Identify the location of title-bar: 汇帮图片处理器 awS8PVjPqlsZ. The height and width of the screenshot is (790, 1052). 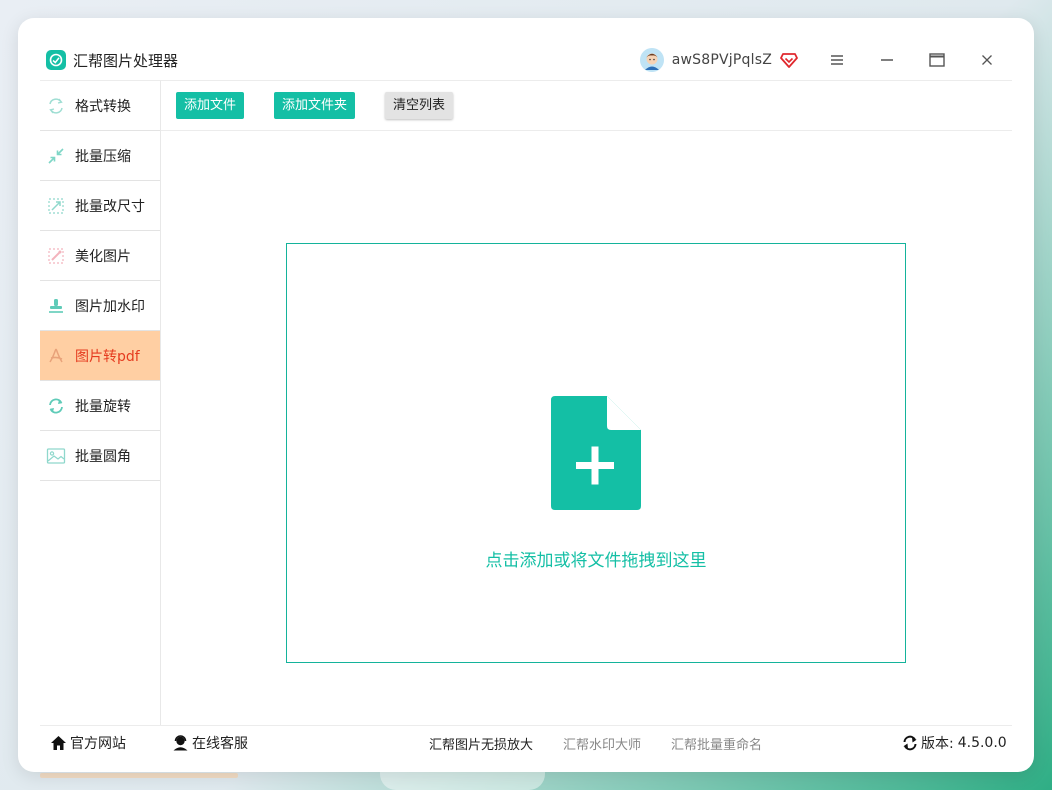
(526, 60).